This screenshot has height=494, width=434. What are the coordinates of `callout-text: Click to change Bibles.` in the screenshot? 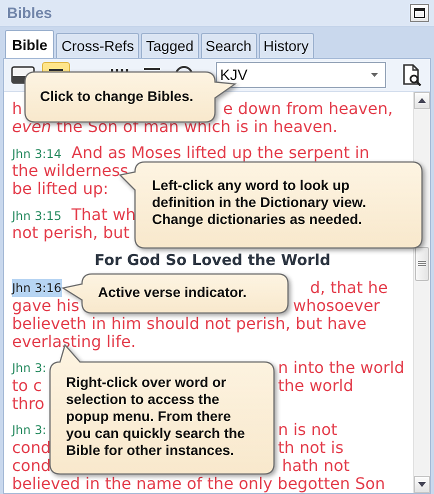 It's located at (117, 96).